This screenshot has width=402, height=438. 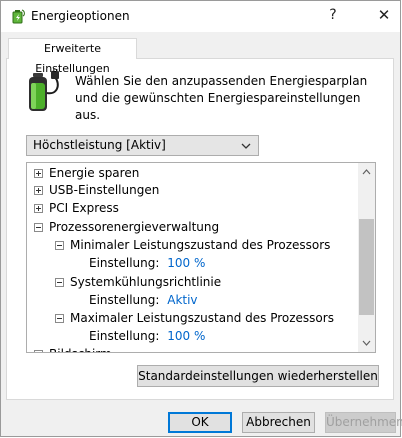 I want to click on tree-setting-max: Einstellung: 100 %, so click(x=147, y=336).